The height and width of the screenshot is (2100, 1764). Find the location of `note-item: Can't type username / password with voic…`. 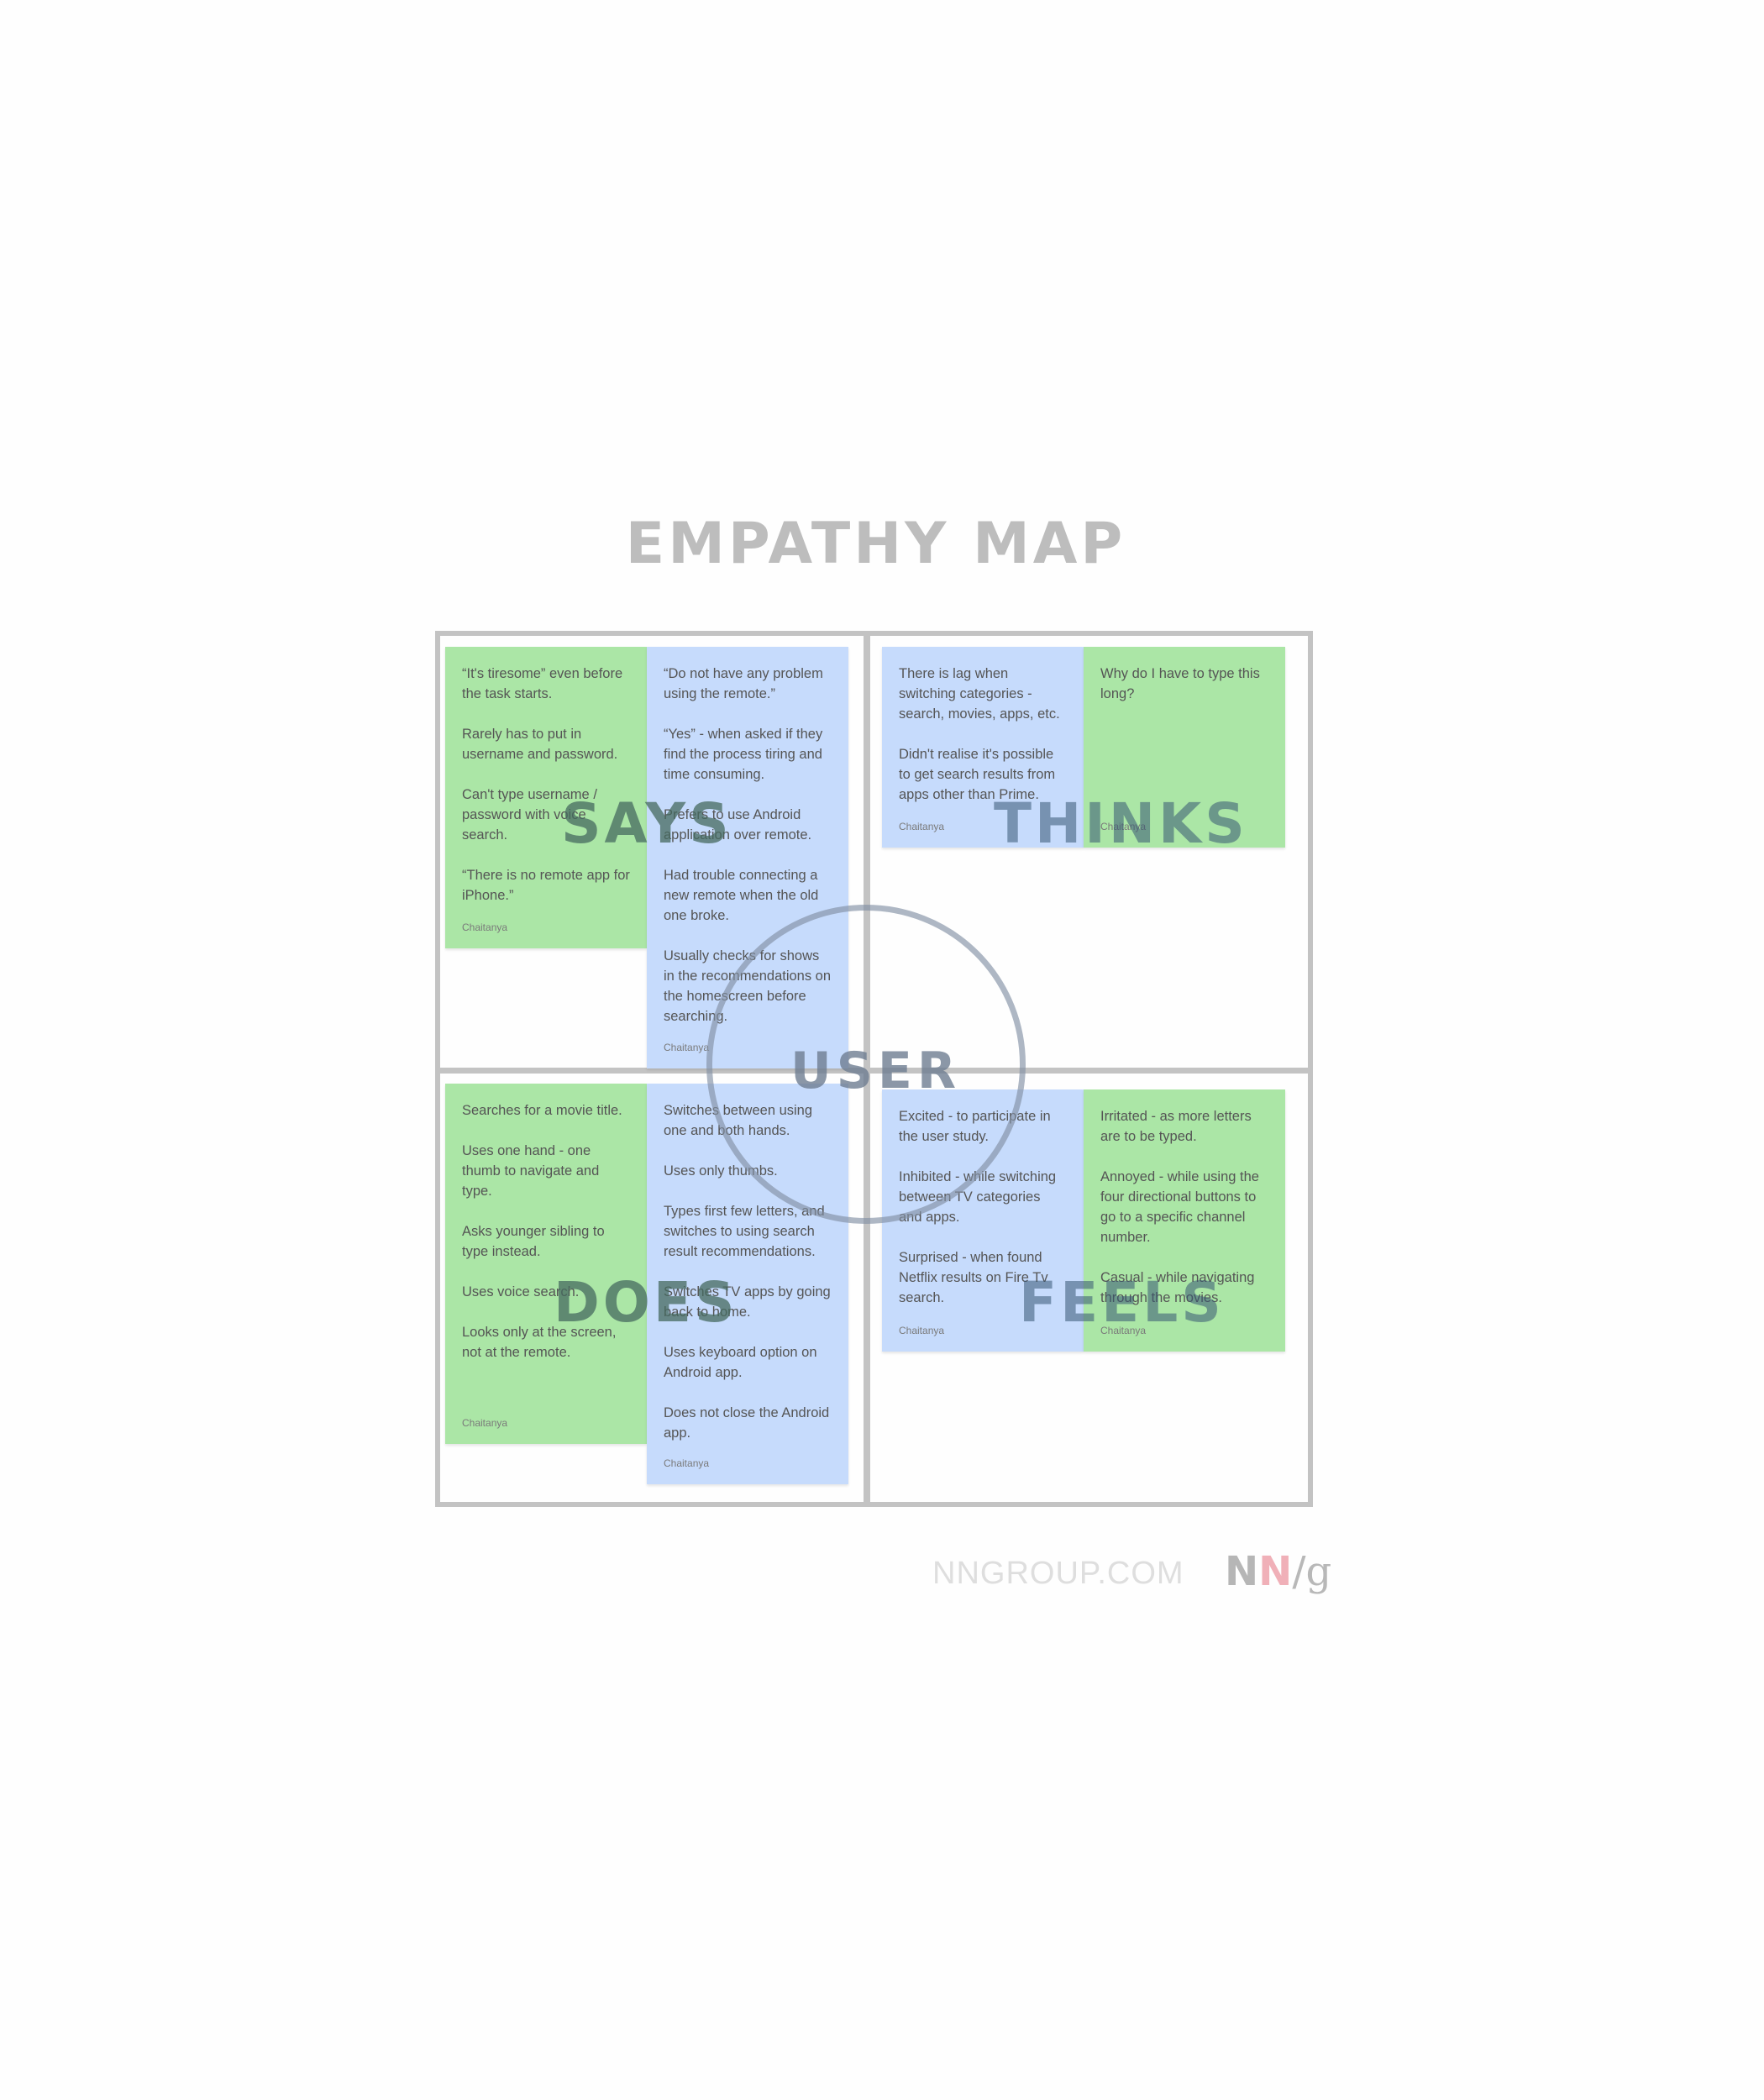

note-item: Can't type username / password with voic… is located at coordinates (529, 815).